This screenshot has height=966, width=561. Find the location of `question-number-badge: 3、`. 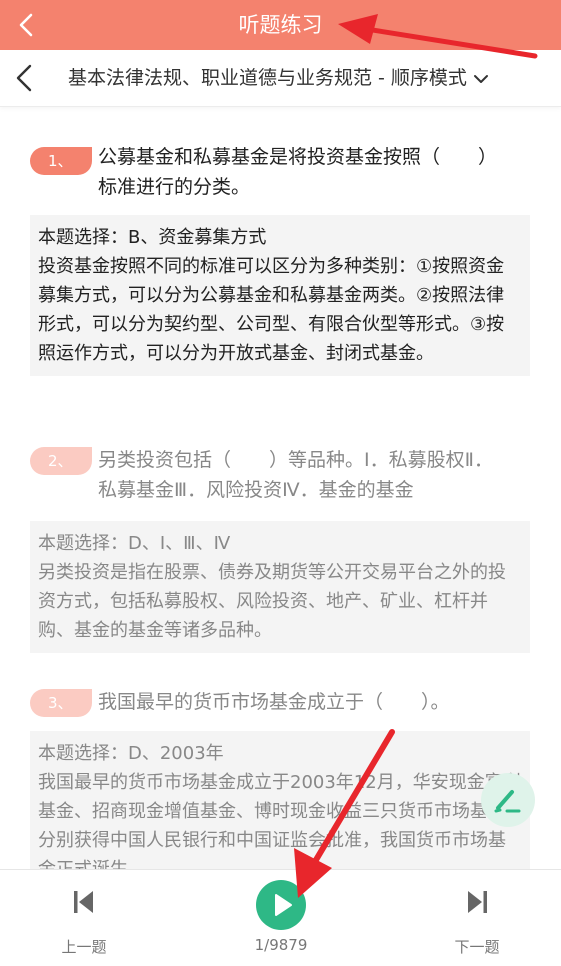

question-number-badge: 3、 is located at coordinates (61, 703).